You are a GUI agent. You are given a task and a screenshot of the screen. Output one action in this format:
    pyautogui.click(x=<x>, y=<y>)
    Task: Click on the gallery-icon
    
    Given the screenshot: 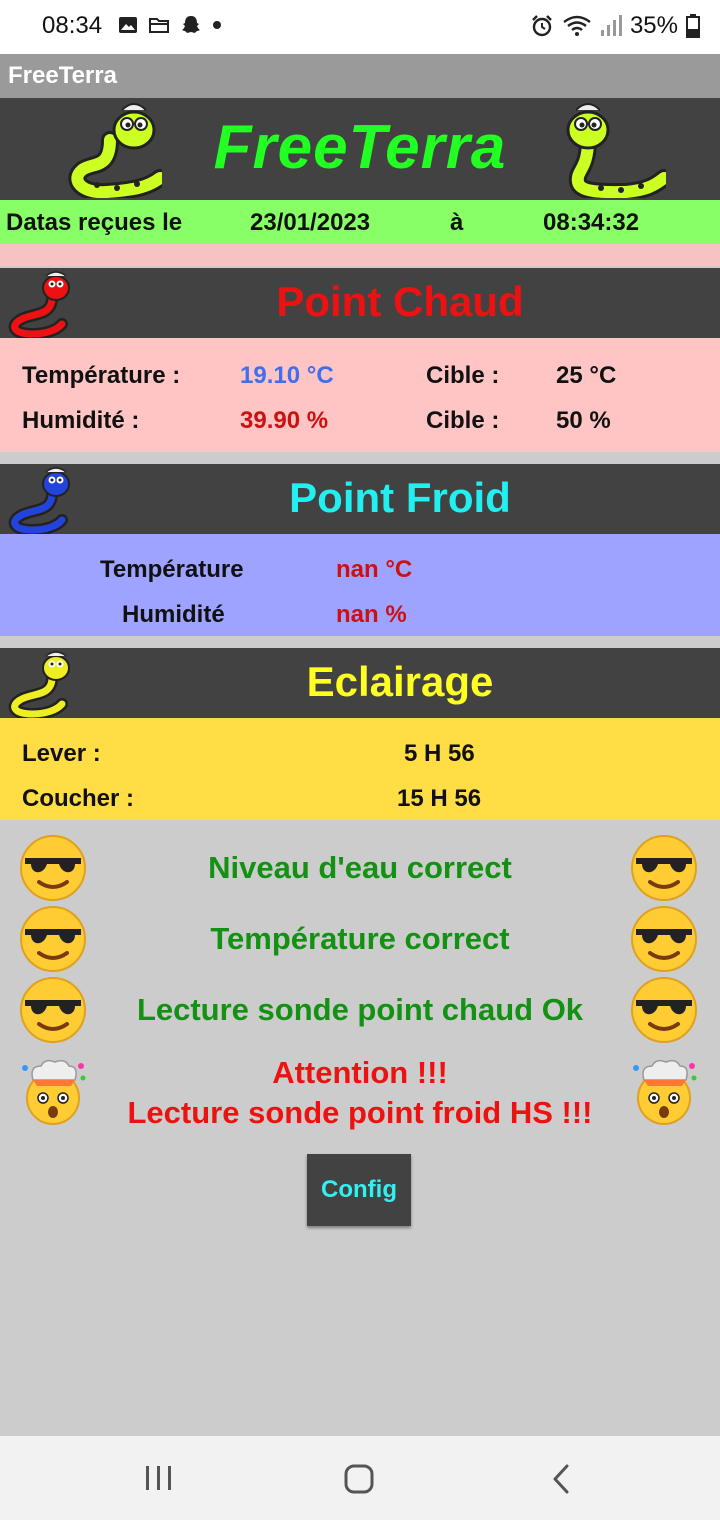 What is the action you would take?
    pyautogui.click(x=128, y=25)
    